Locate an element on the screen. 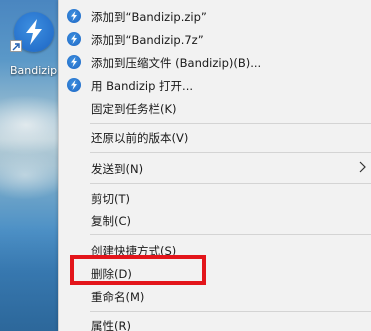 Image resolution: width=371 pixels, height=331 pixels. menu-item-properties: 属性(R) is located at coordinates (215, 322).